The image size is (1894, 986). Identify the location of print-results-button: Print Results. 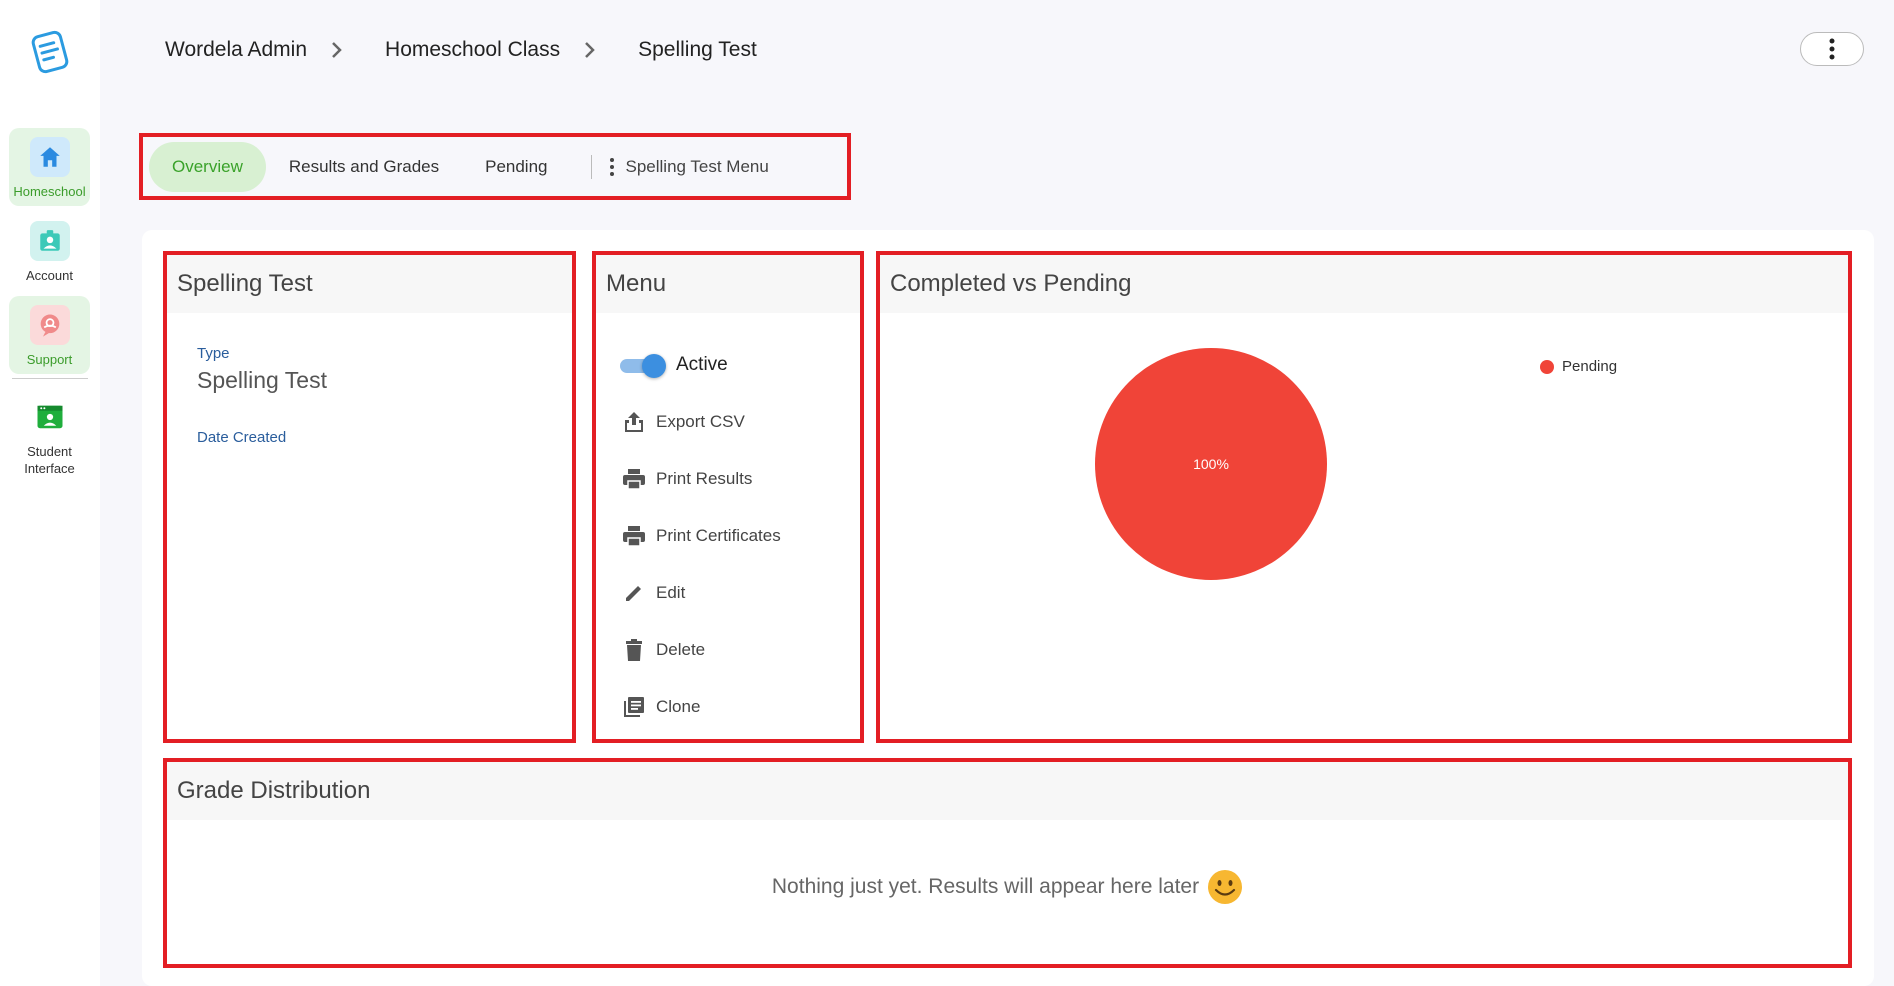
(700, 478).